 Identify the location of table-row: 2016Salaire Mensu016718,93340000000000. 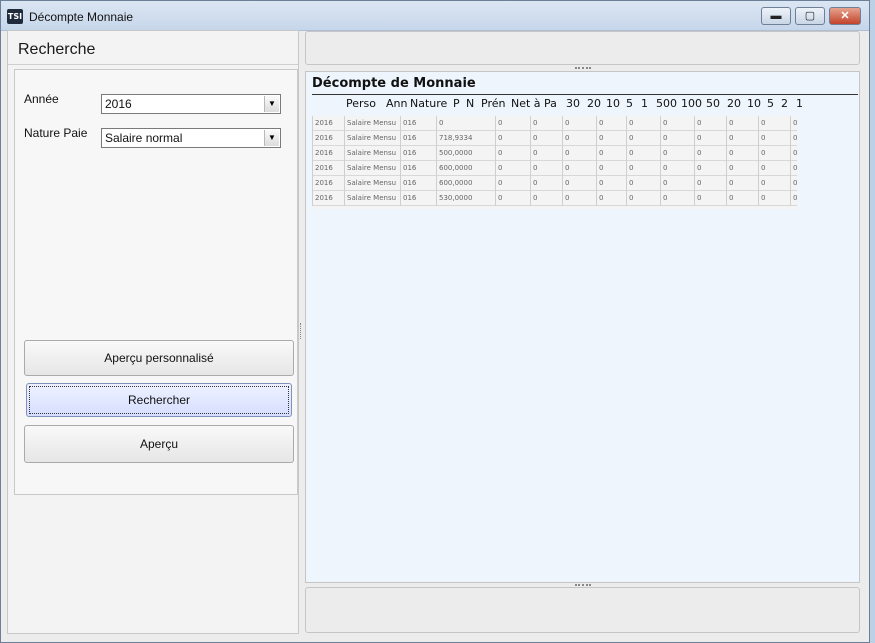
(554, 138).